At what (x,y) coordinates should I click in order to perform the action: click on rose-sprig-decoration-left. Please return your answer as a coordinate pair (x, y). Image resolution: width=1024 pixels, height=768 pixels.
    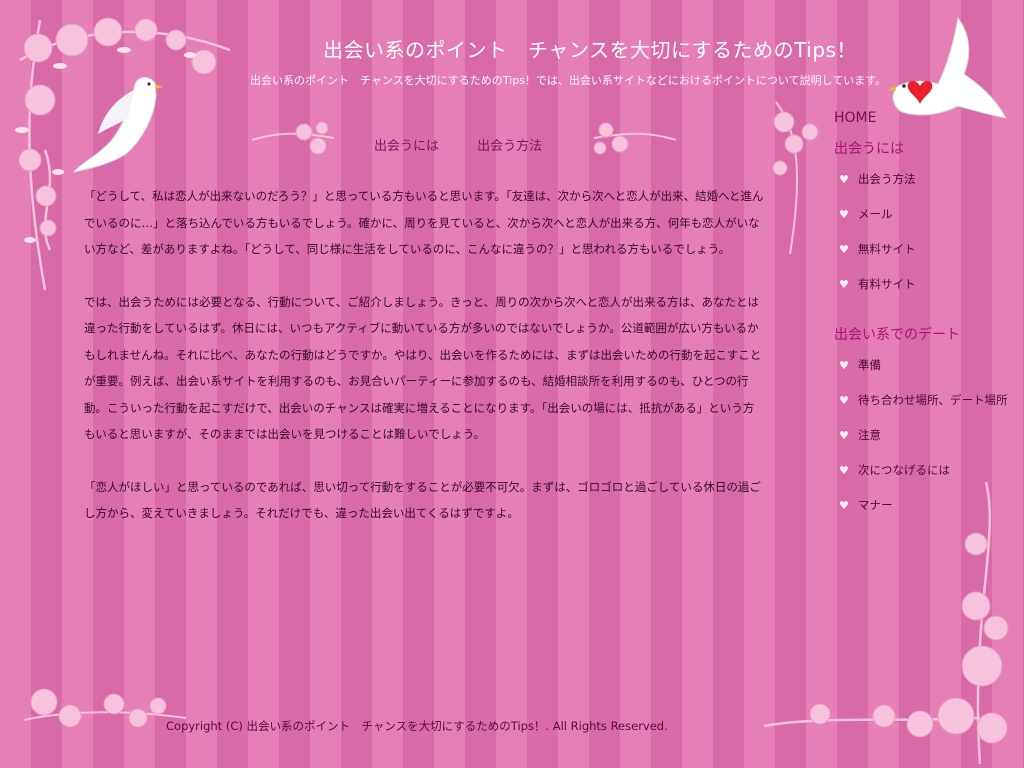
    Looking at the image, I should click on (293, 138).